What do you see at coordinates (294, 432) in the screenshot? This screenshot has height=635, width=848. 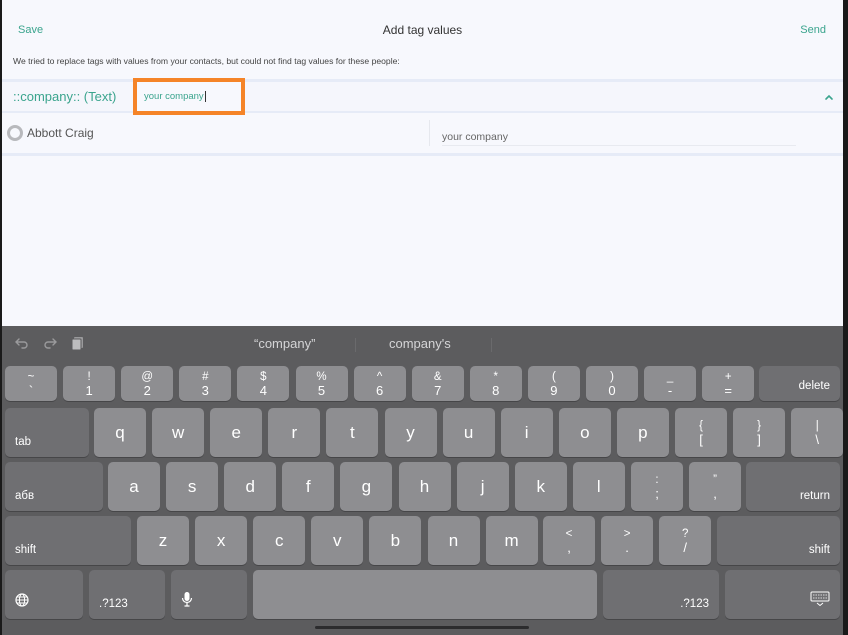 I see `key-r: r` at bounding box center [294, 432].